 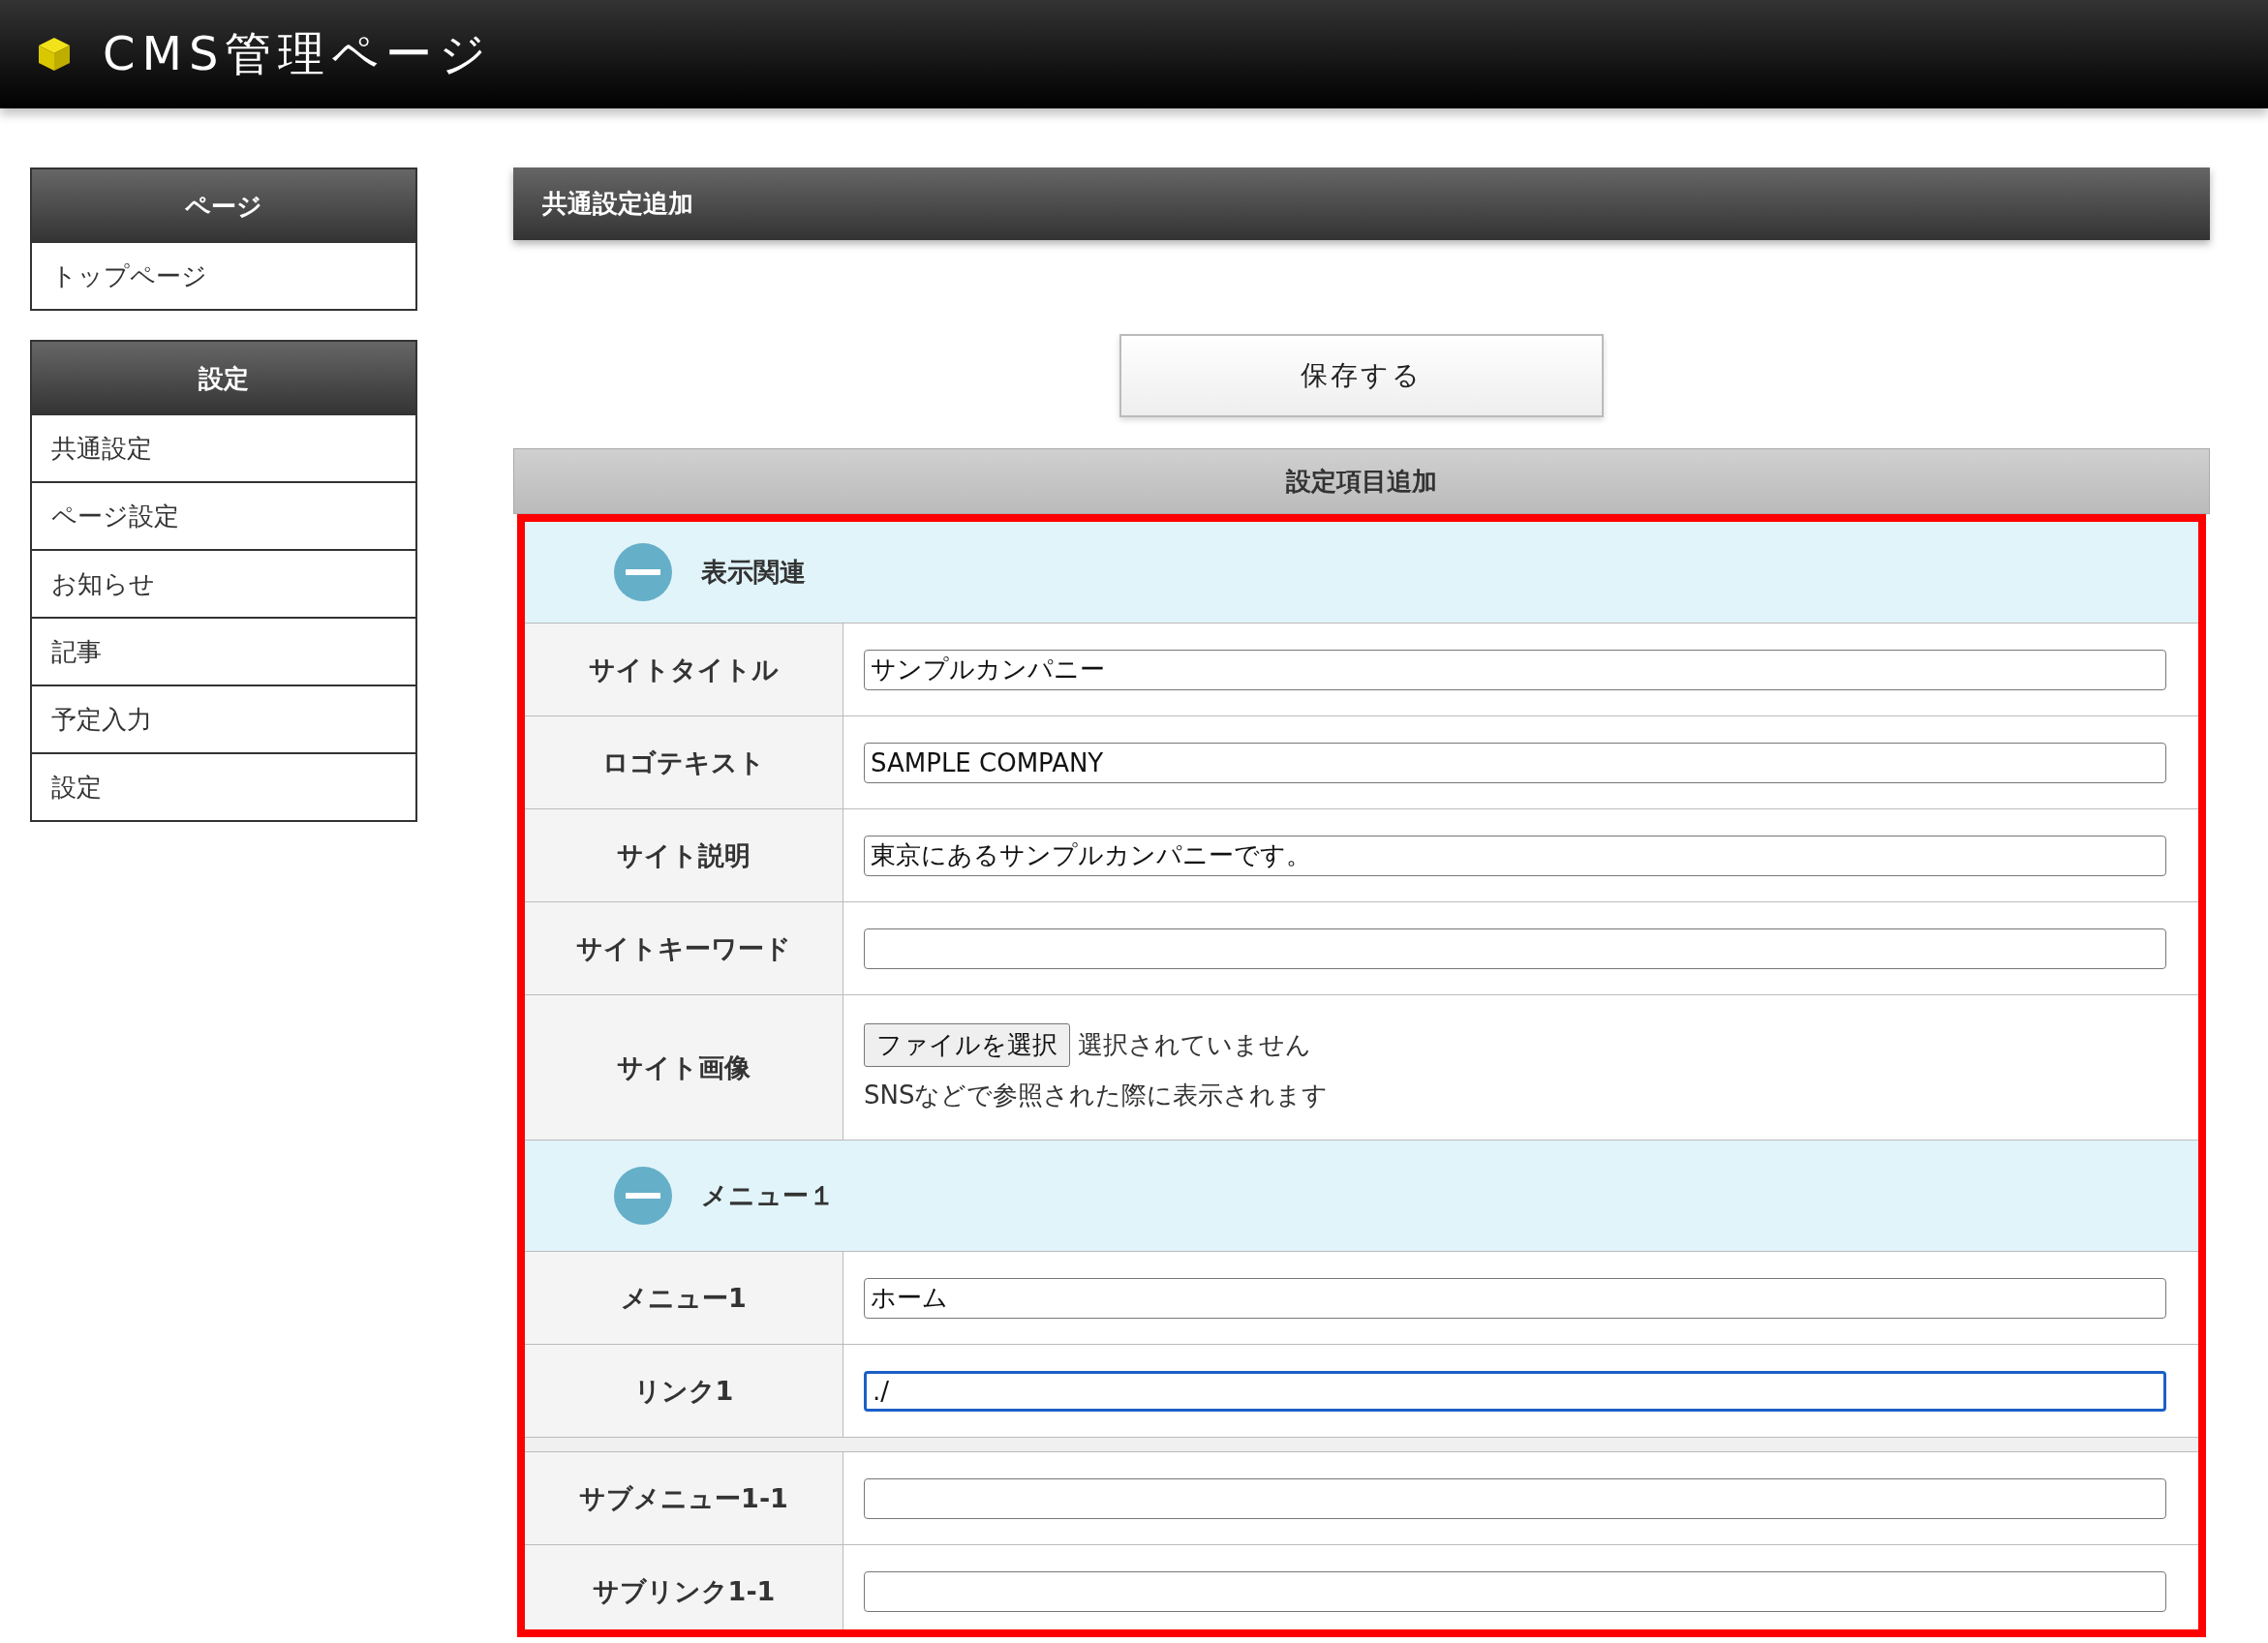 What do you see at coordinates (967, 1044) in the screenshot?
I see `choose-file-button: ファイルを選択` at bounding box center [967, 1044].